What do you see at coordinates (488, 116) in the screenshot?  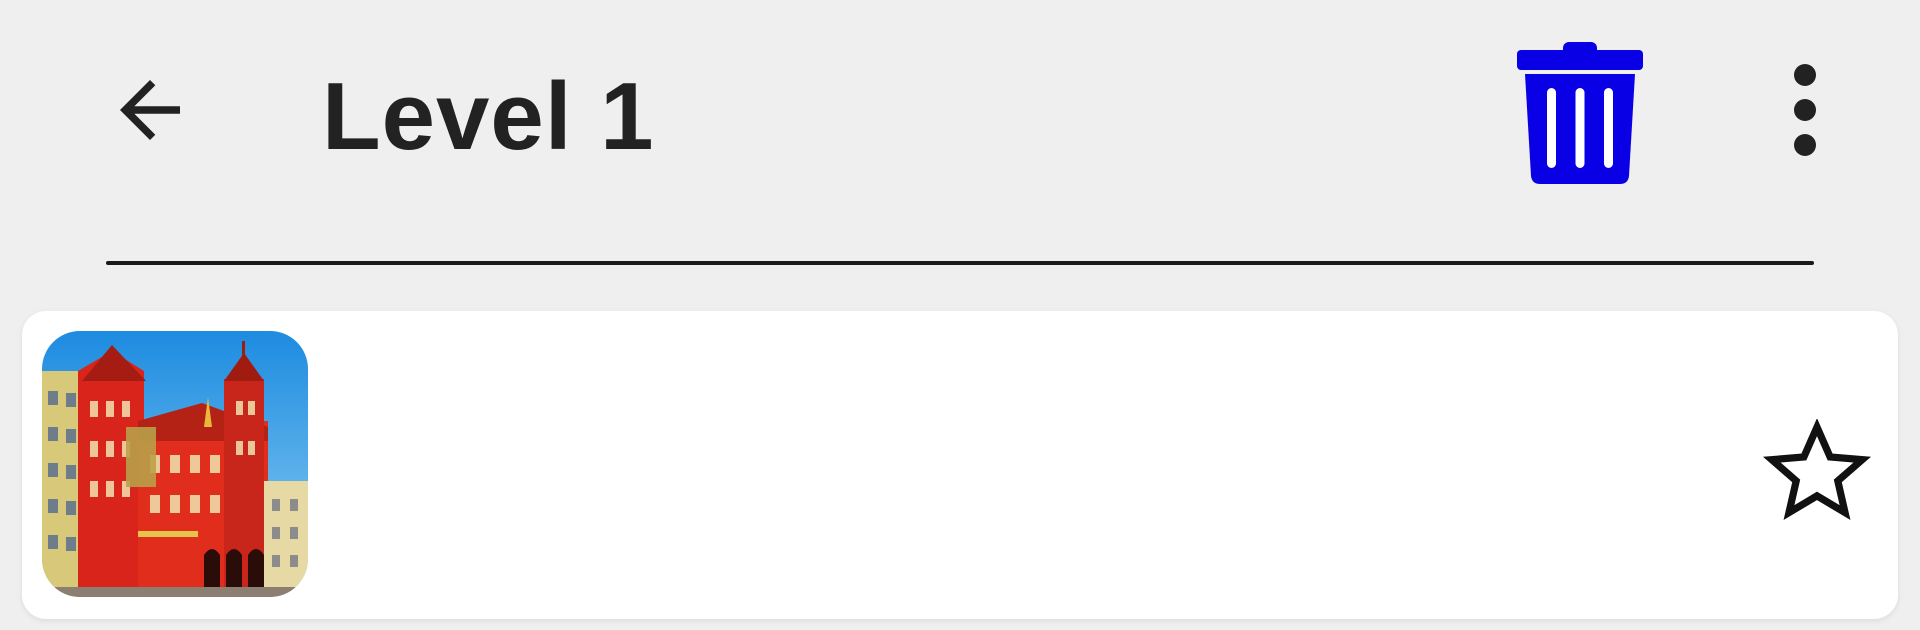 I see `page-title: Level 1` at bounding box center [488, 116].